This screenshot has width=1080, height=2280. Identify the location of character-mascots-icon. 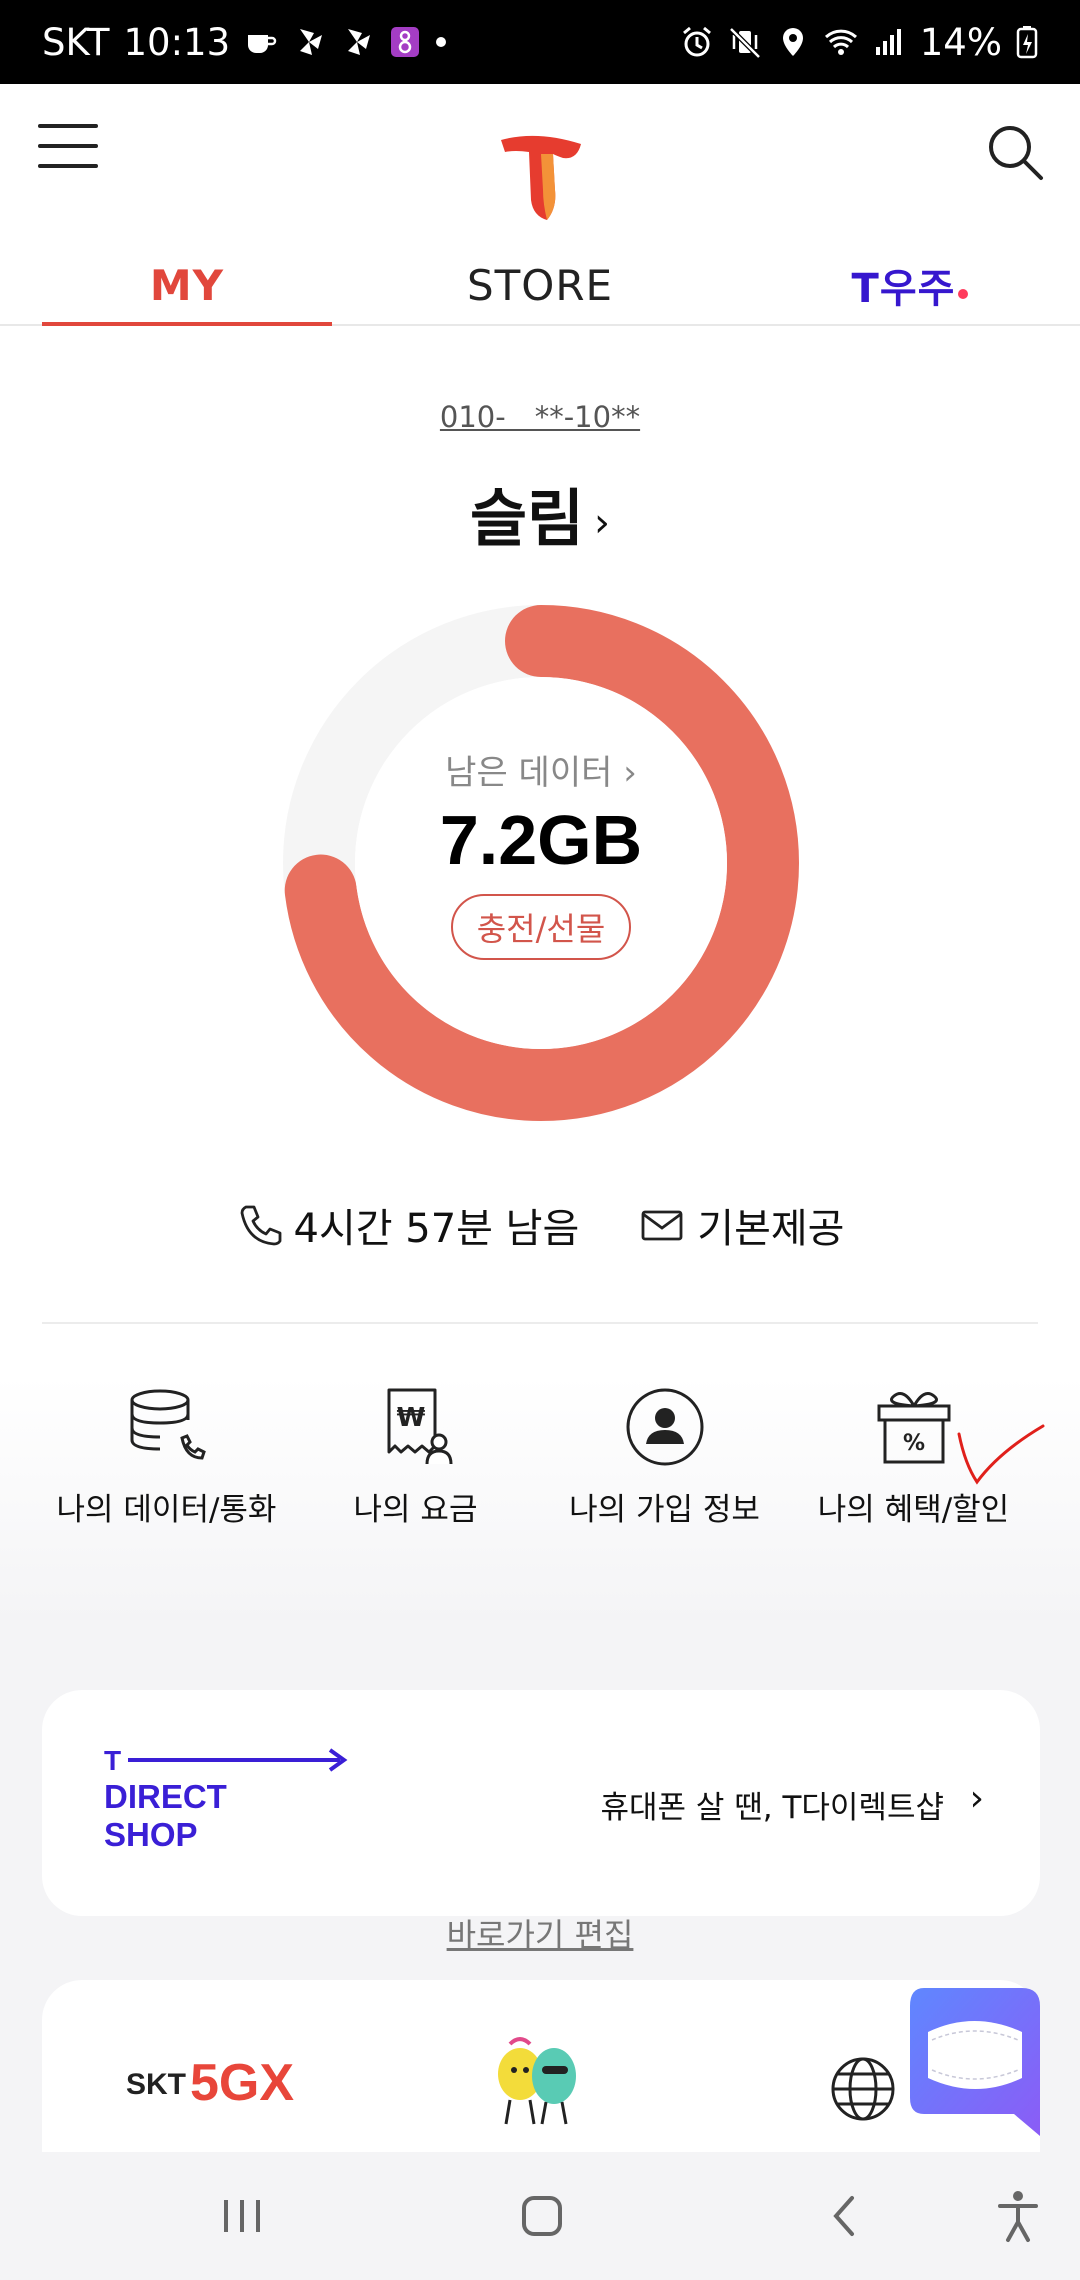
(540, 2080).